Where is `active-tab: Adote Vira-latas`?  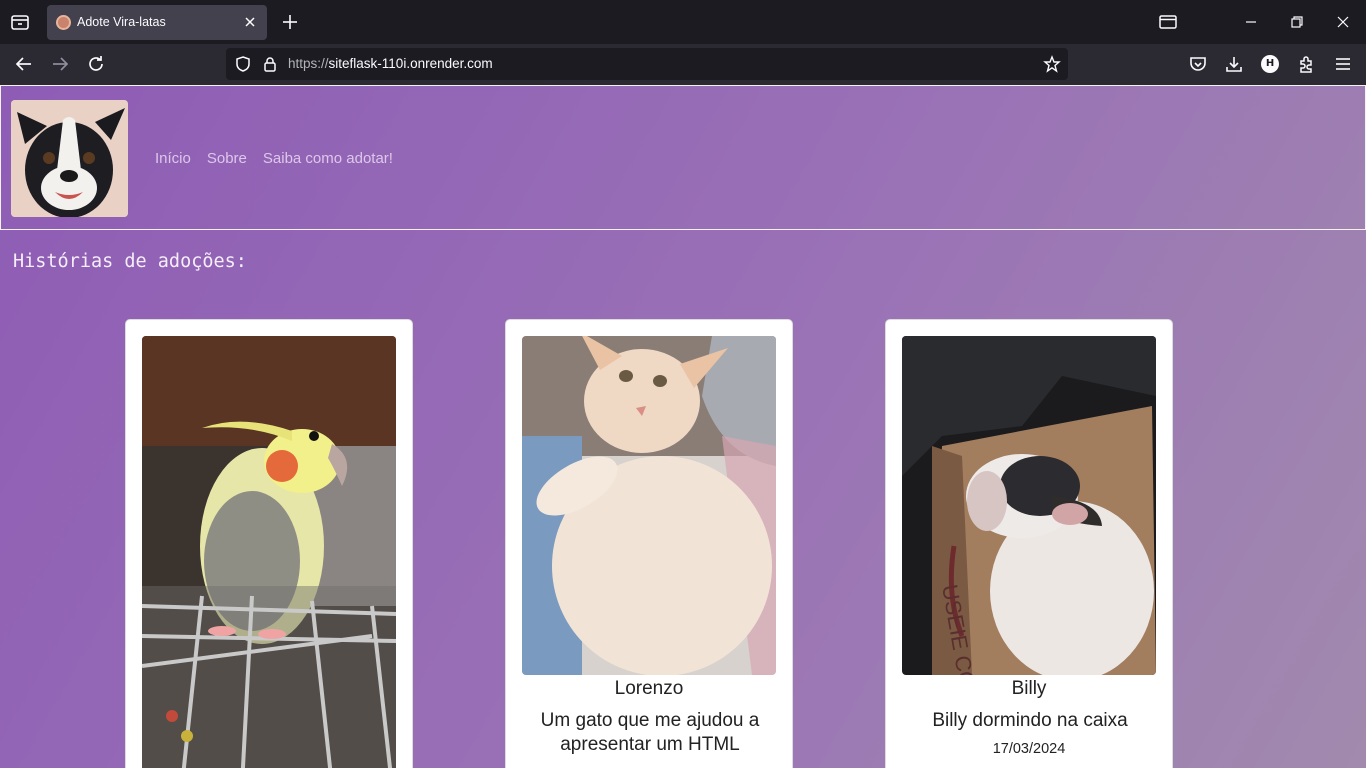
active-tab: Adote Vira-latas is located at coordinates (157, 22).